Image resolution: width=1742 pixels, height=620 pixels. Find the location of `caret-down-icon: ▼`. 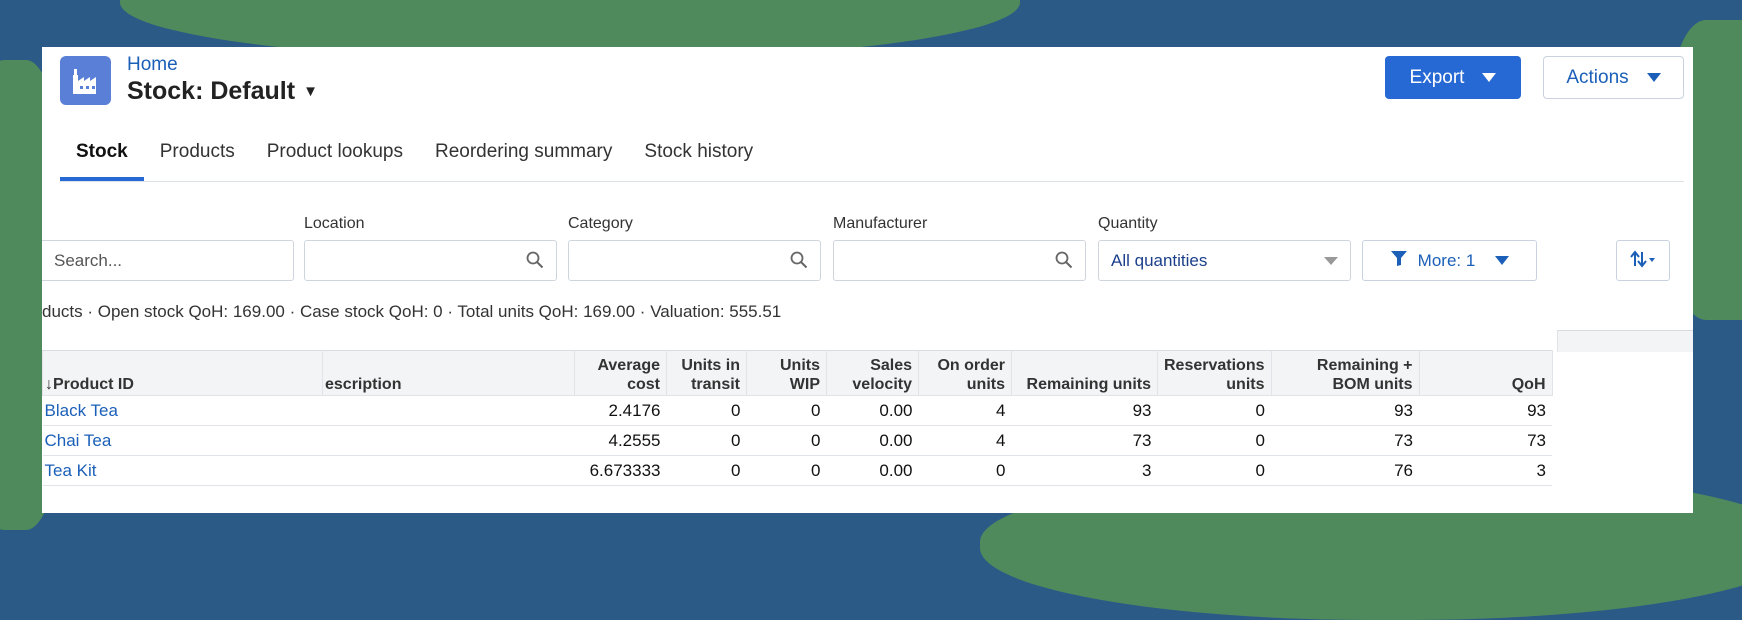

caret-down-icon: ▼ is located at coordinates (310, 91).